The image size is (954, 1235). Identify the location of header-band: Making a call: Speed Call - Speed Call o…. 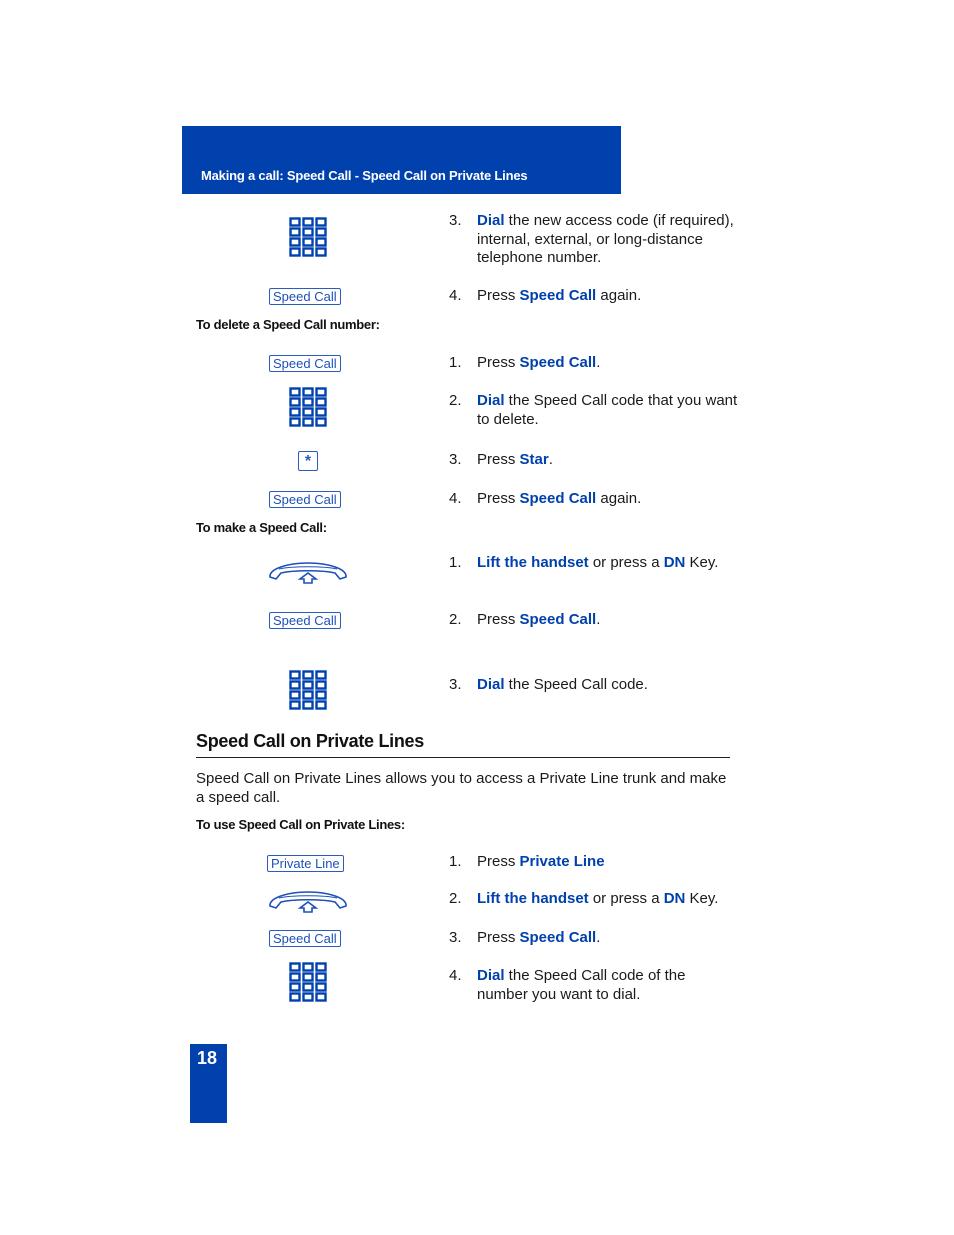
(401, 160).